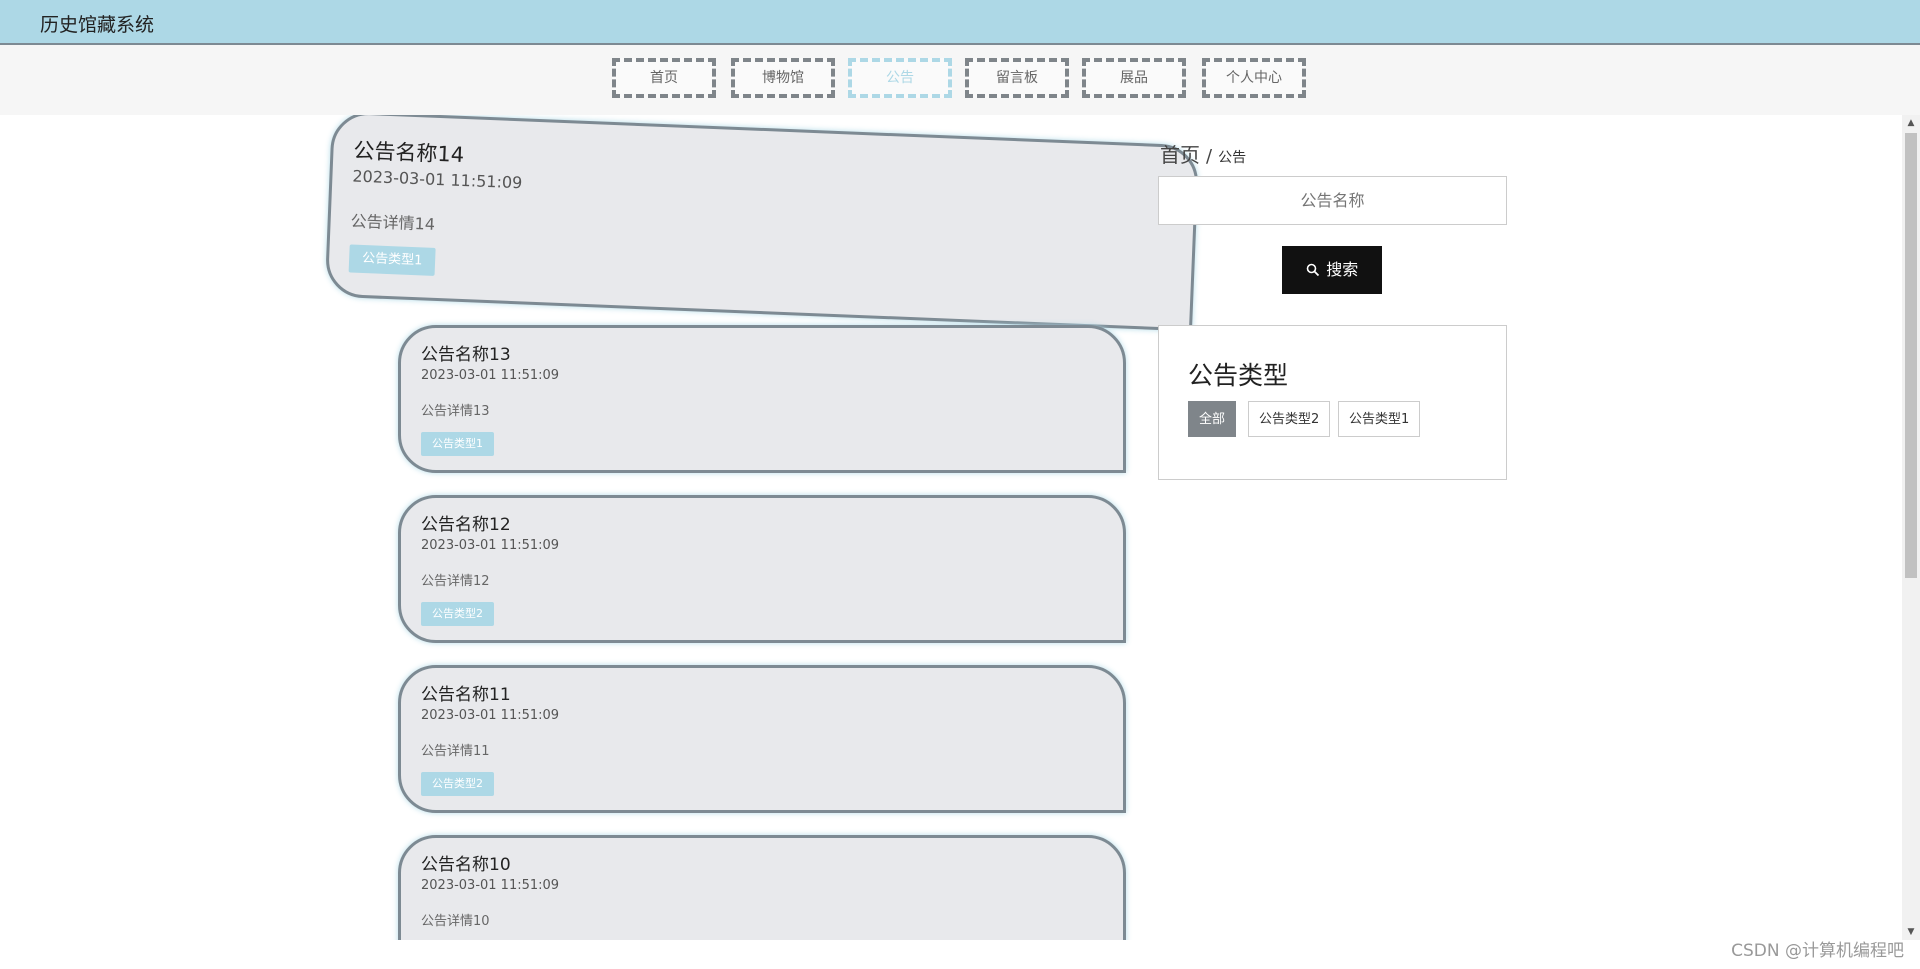 The image size is (1920, 969). I want to click on search-button-label: 搜索, so click(1342, 269).